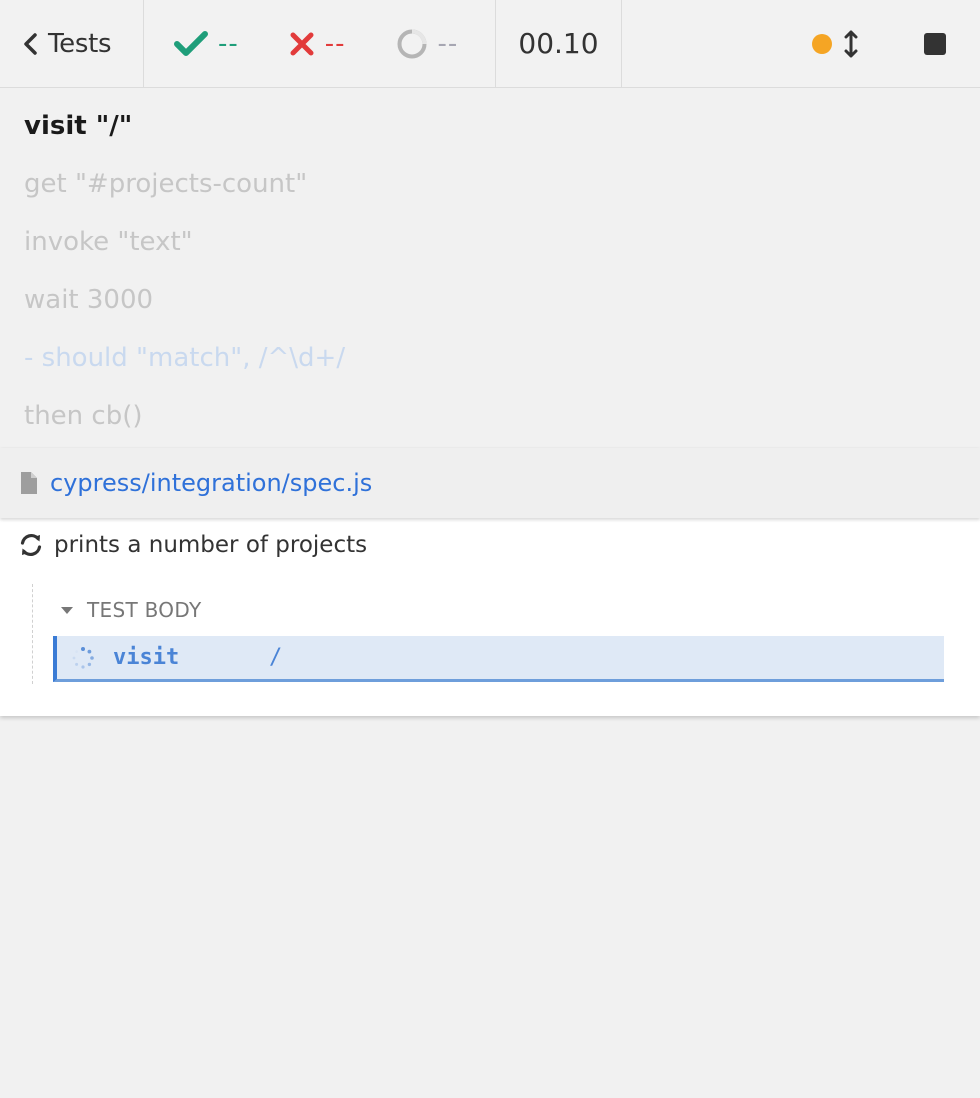  I want to click on hook-label: TEST BODY, so click(144, 610).